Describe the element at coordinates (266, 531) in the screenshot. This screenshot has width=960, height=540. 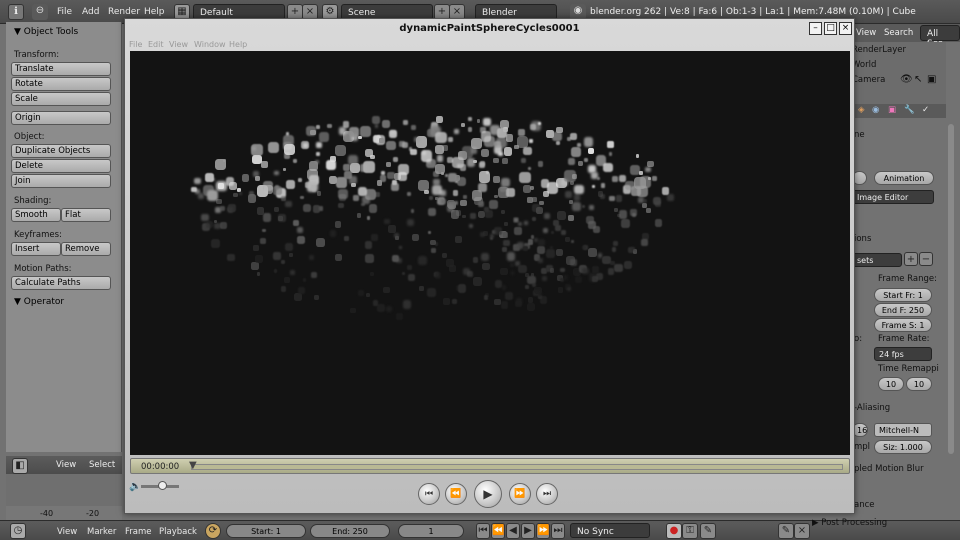
I see `start-frame-field: Start: 1` at that location.